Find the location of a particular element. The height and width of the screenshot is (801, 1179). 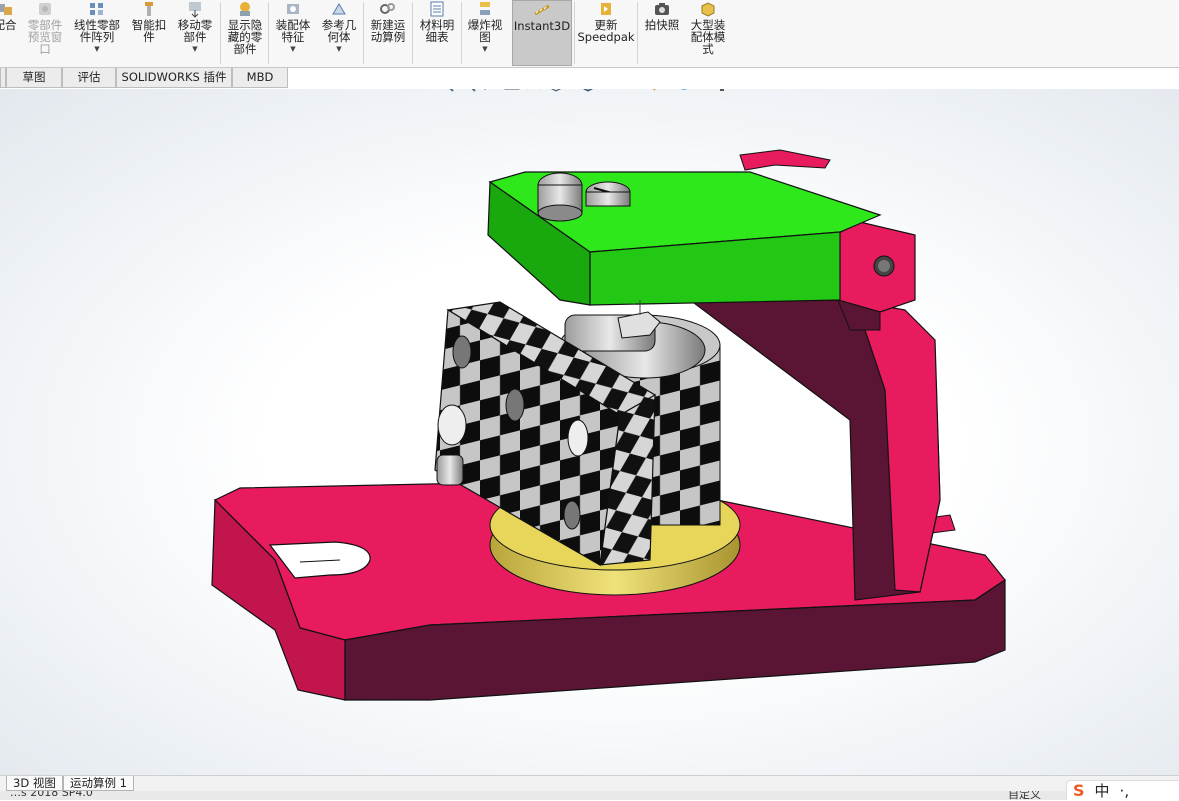

bill-of-materials-button: 材料明 细表 is located at coordinates (437, 33).